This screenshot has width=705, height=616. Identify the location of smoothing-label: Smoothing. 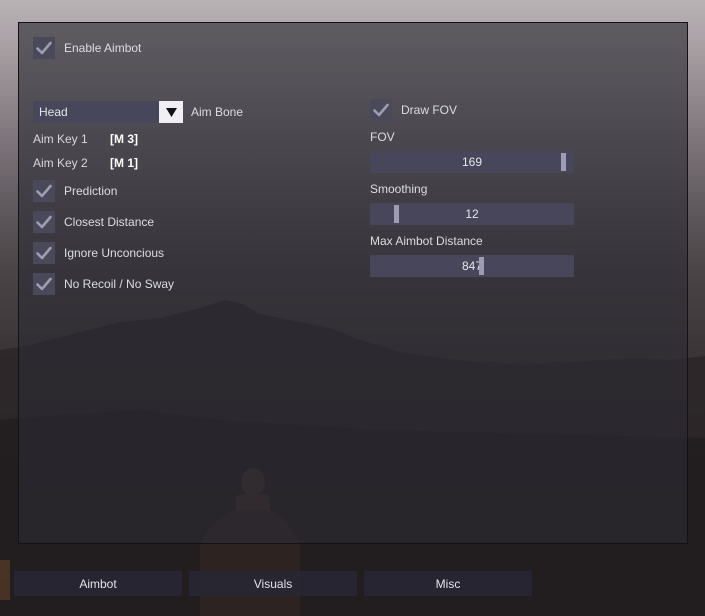
(399, 189).